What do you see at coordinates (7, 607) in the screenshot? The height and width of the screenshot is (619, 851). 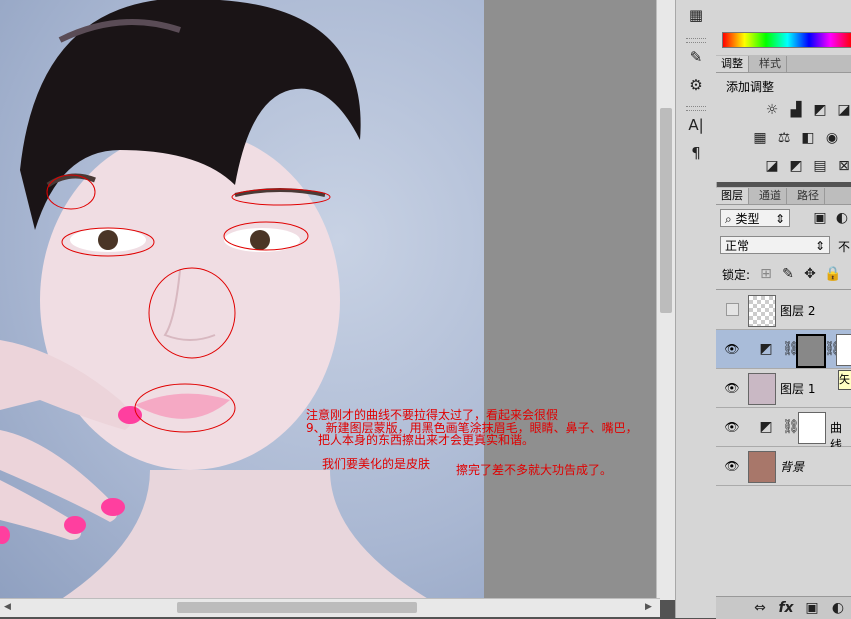 I see `scroll-left-arrow-icon: ◀` at bounding box center [7, 607].